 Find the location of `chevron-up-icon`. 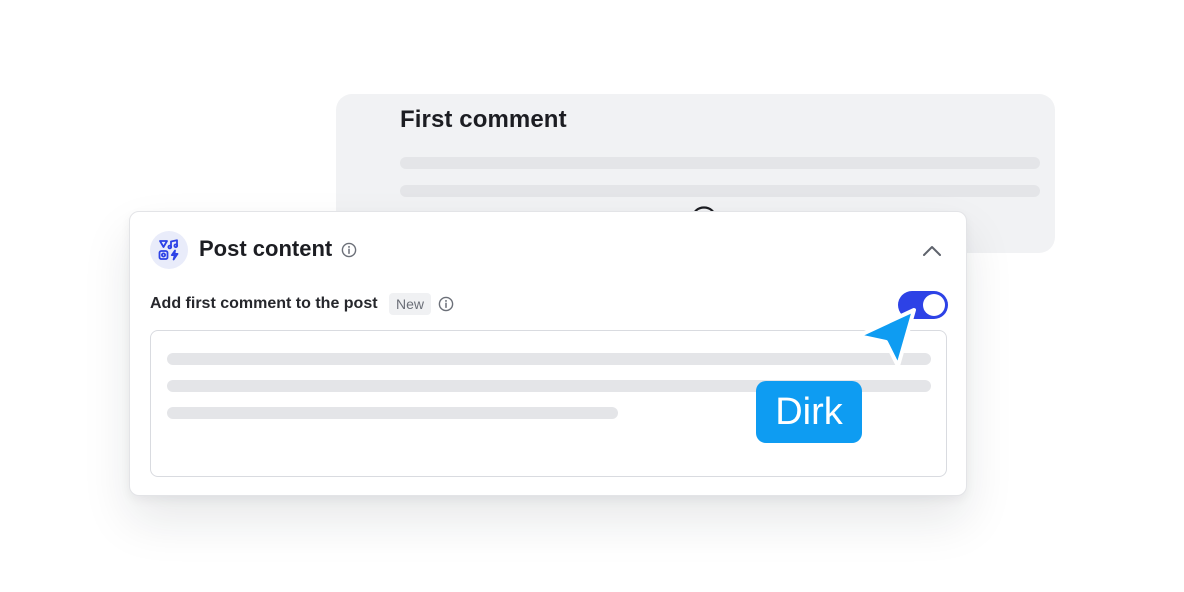

chevron-up-icon is located at coordinates (932, 251).